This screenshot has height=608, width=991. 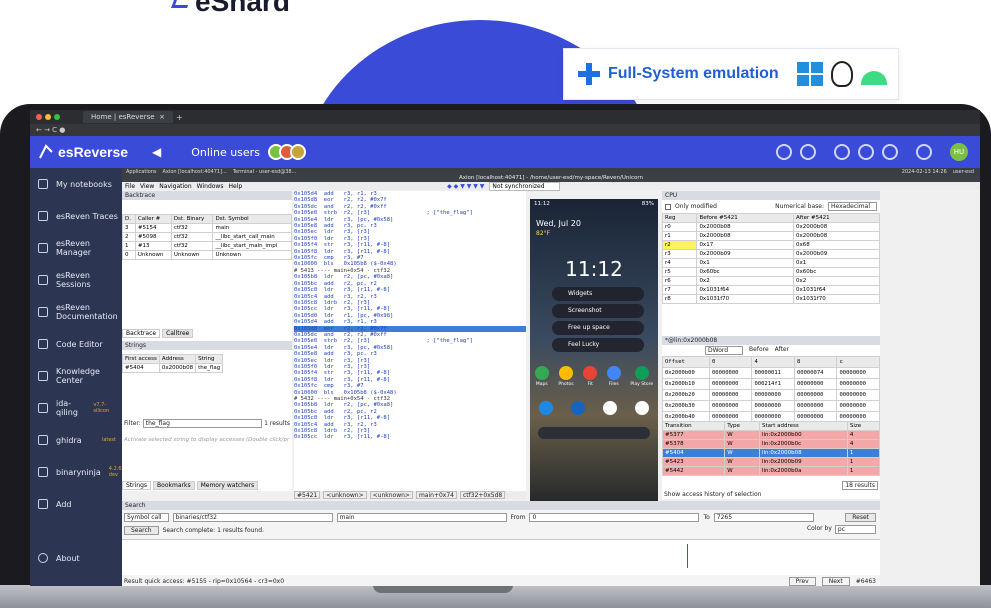 I want to click on prev-button: Prev, so click(x=802, y=581).